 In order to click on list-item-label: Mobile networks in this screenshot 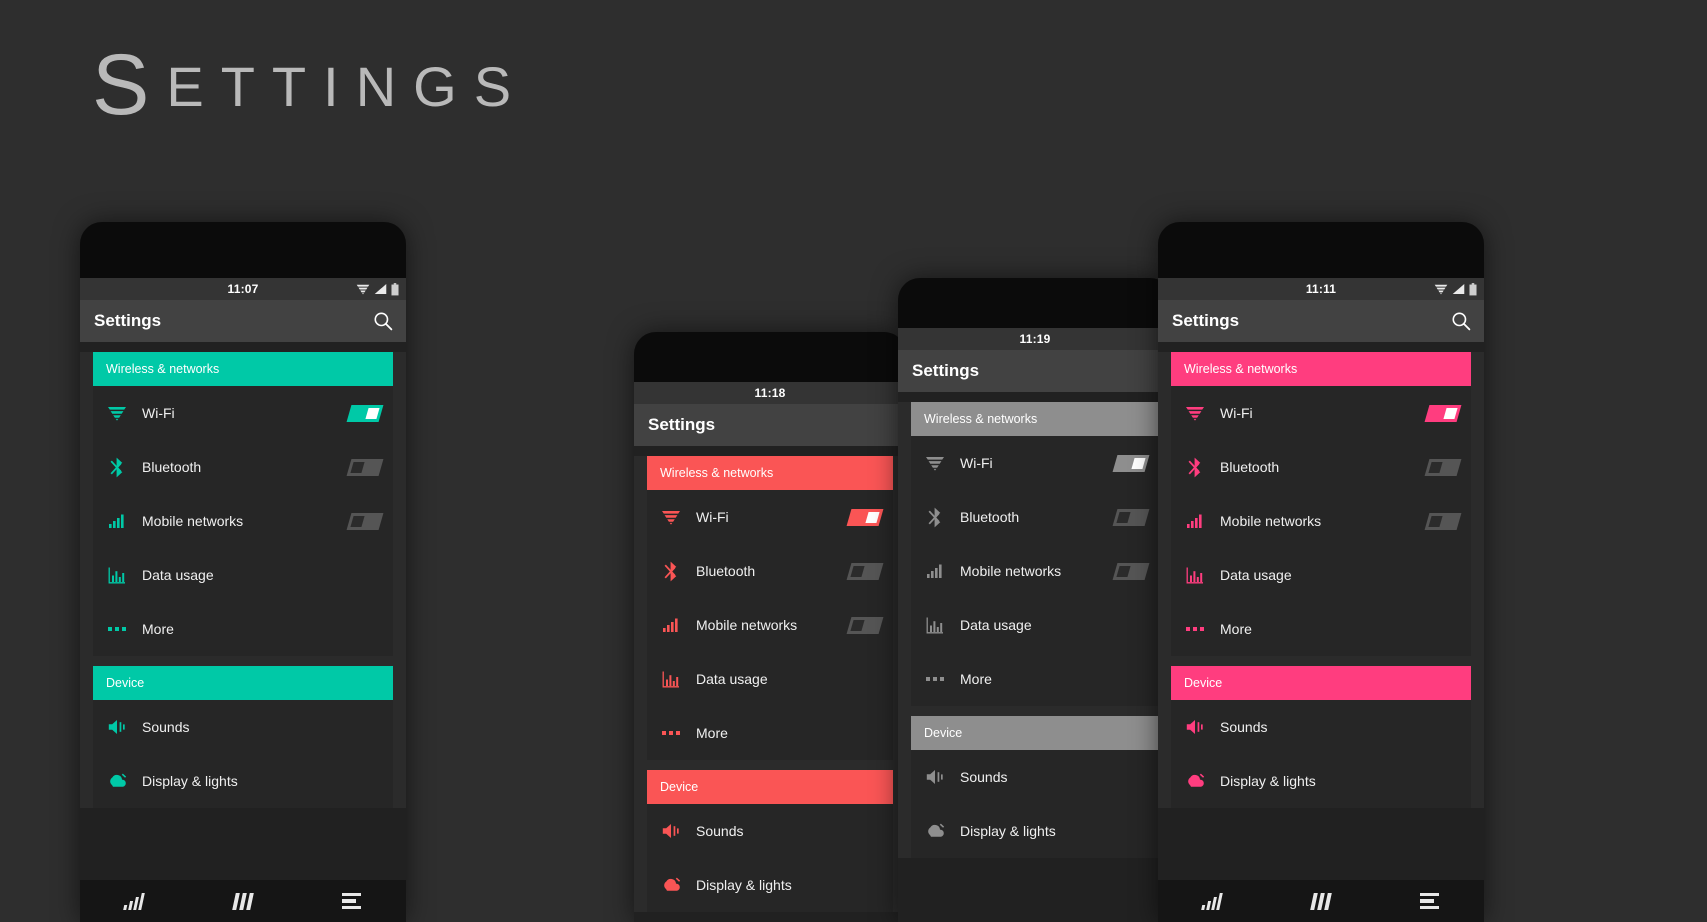, I will do `click(747, 625)`.